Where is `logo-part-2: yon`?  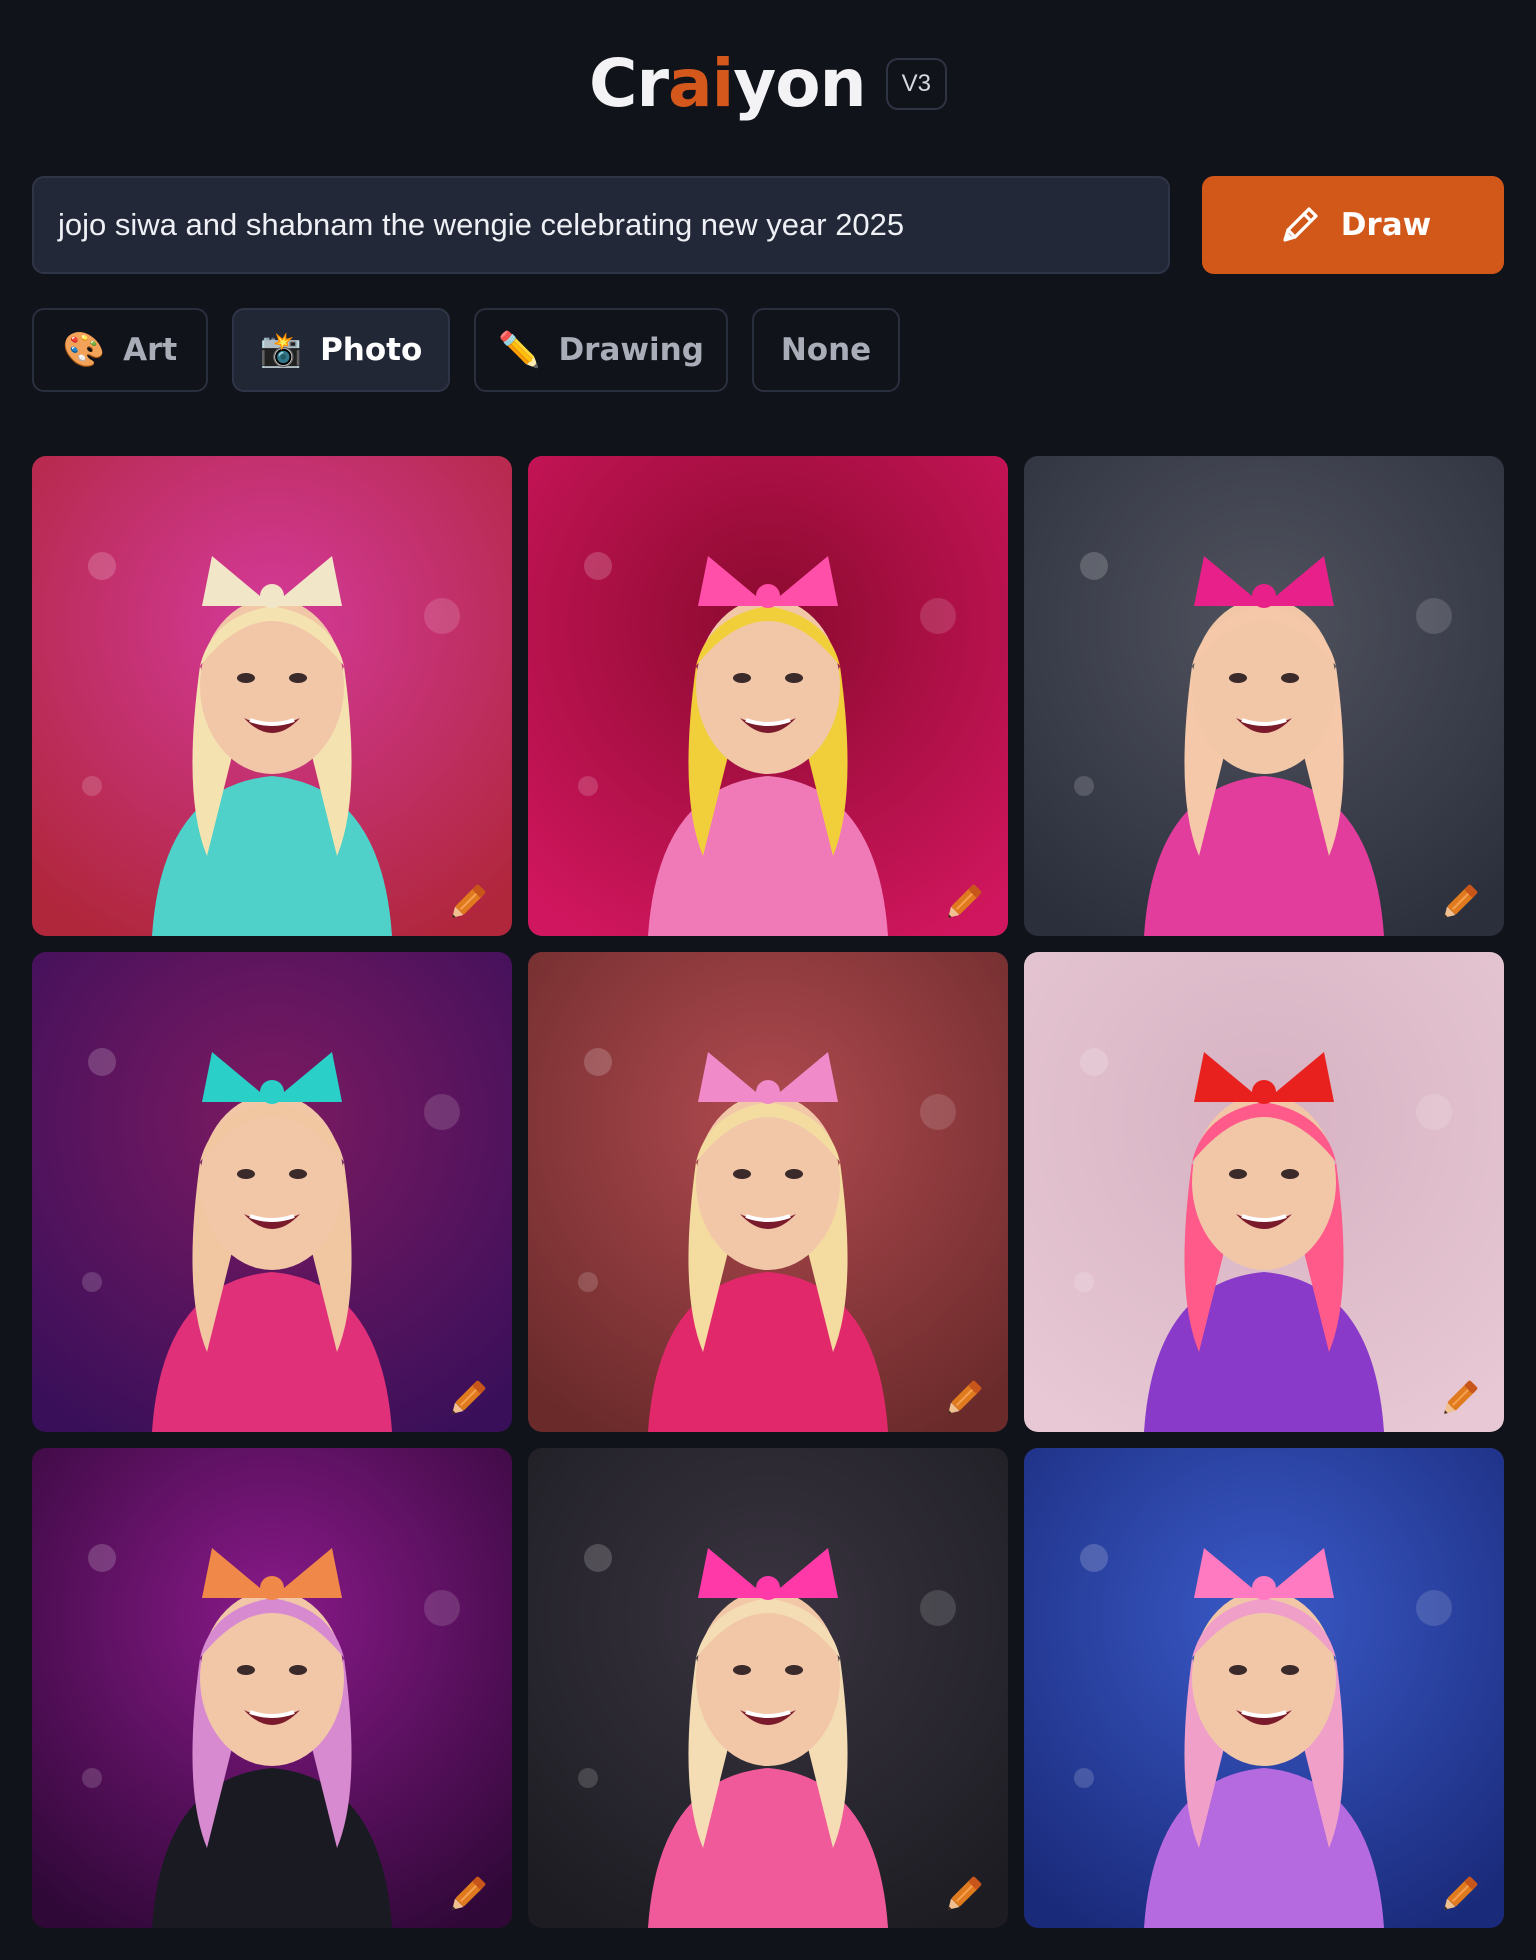 logo-part-2: yon is located at coordinates (799, 83).